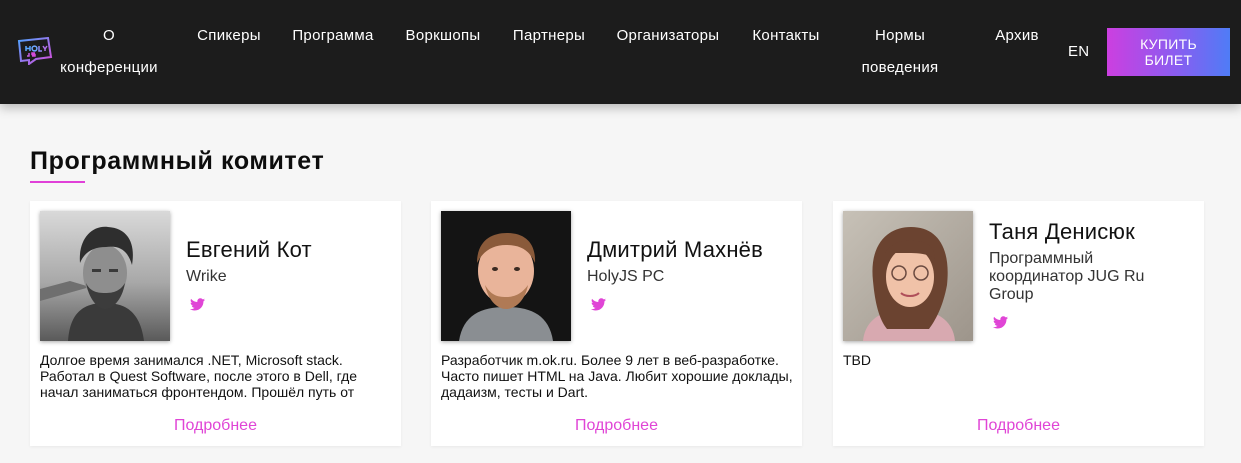 Image resolution: width=1241 pixels, height=463 pixels. I want to click on member-bio: TBD, so click(857, 360).